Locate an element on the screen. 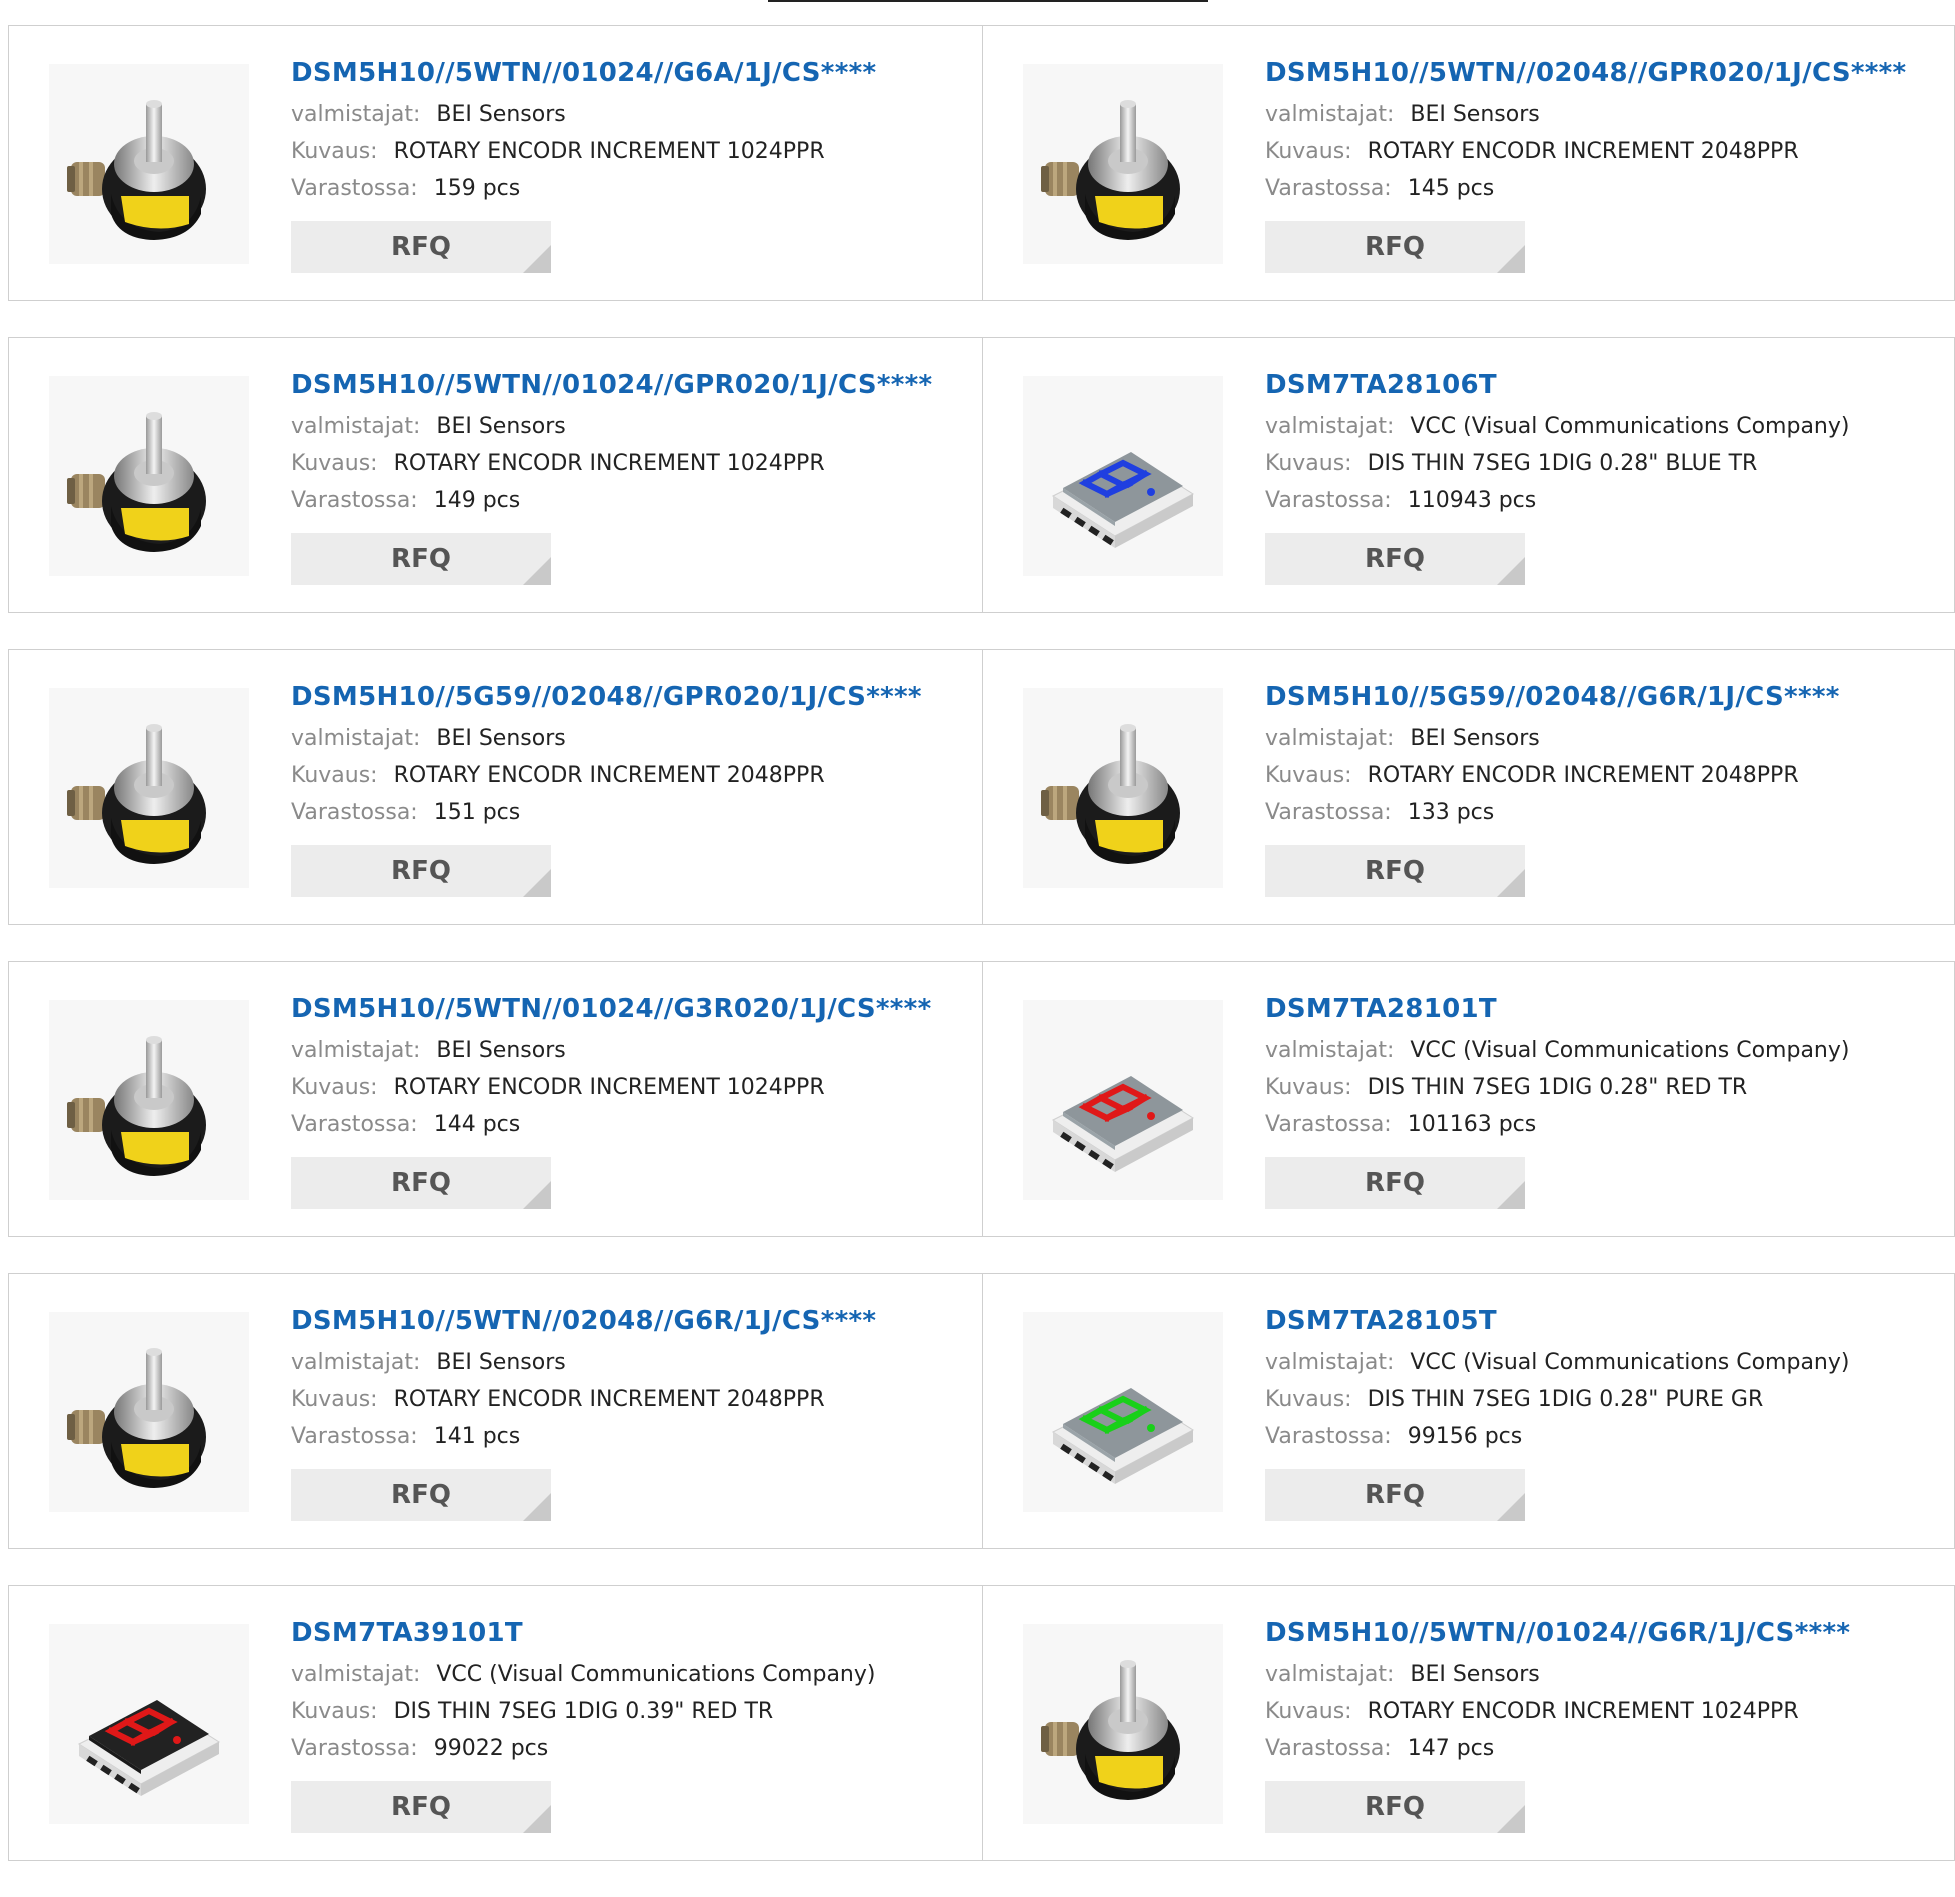 This screenshot has width=1955, height=1897. product-title-link: DSM5H10//5G59//02048//GPR020/1J/CS**** is located at coordinates (636, 697).